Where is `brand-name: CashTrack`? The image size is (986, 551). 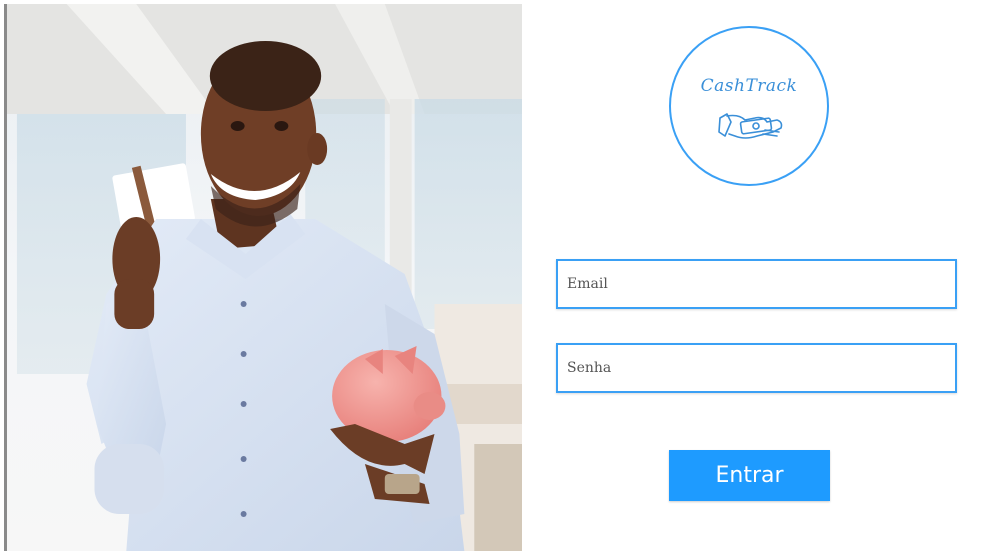 brand-name: CashTrack is located at coordinates (749, 86).